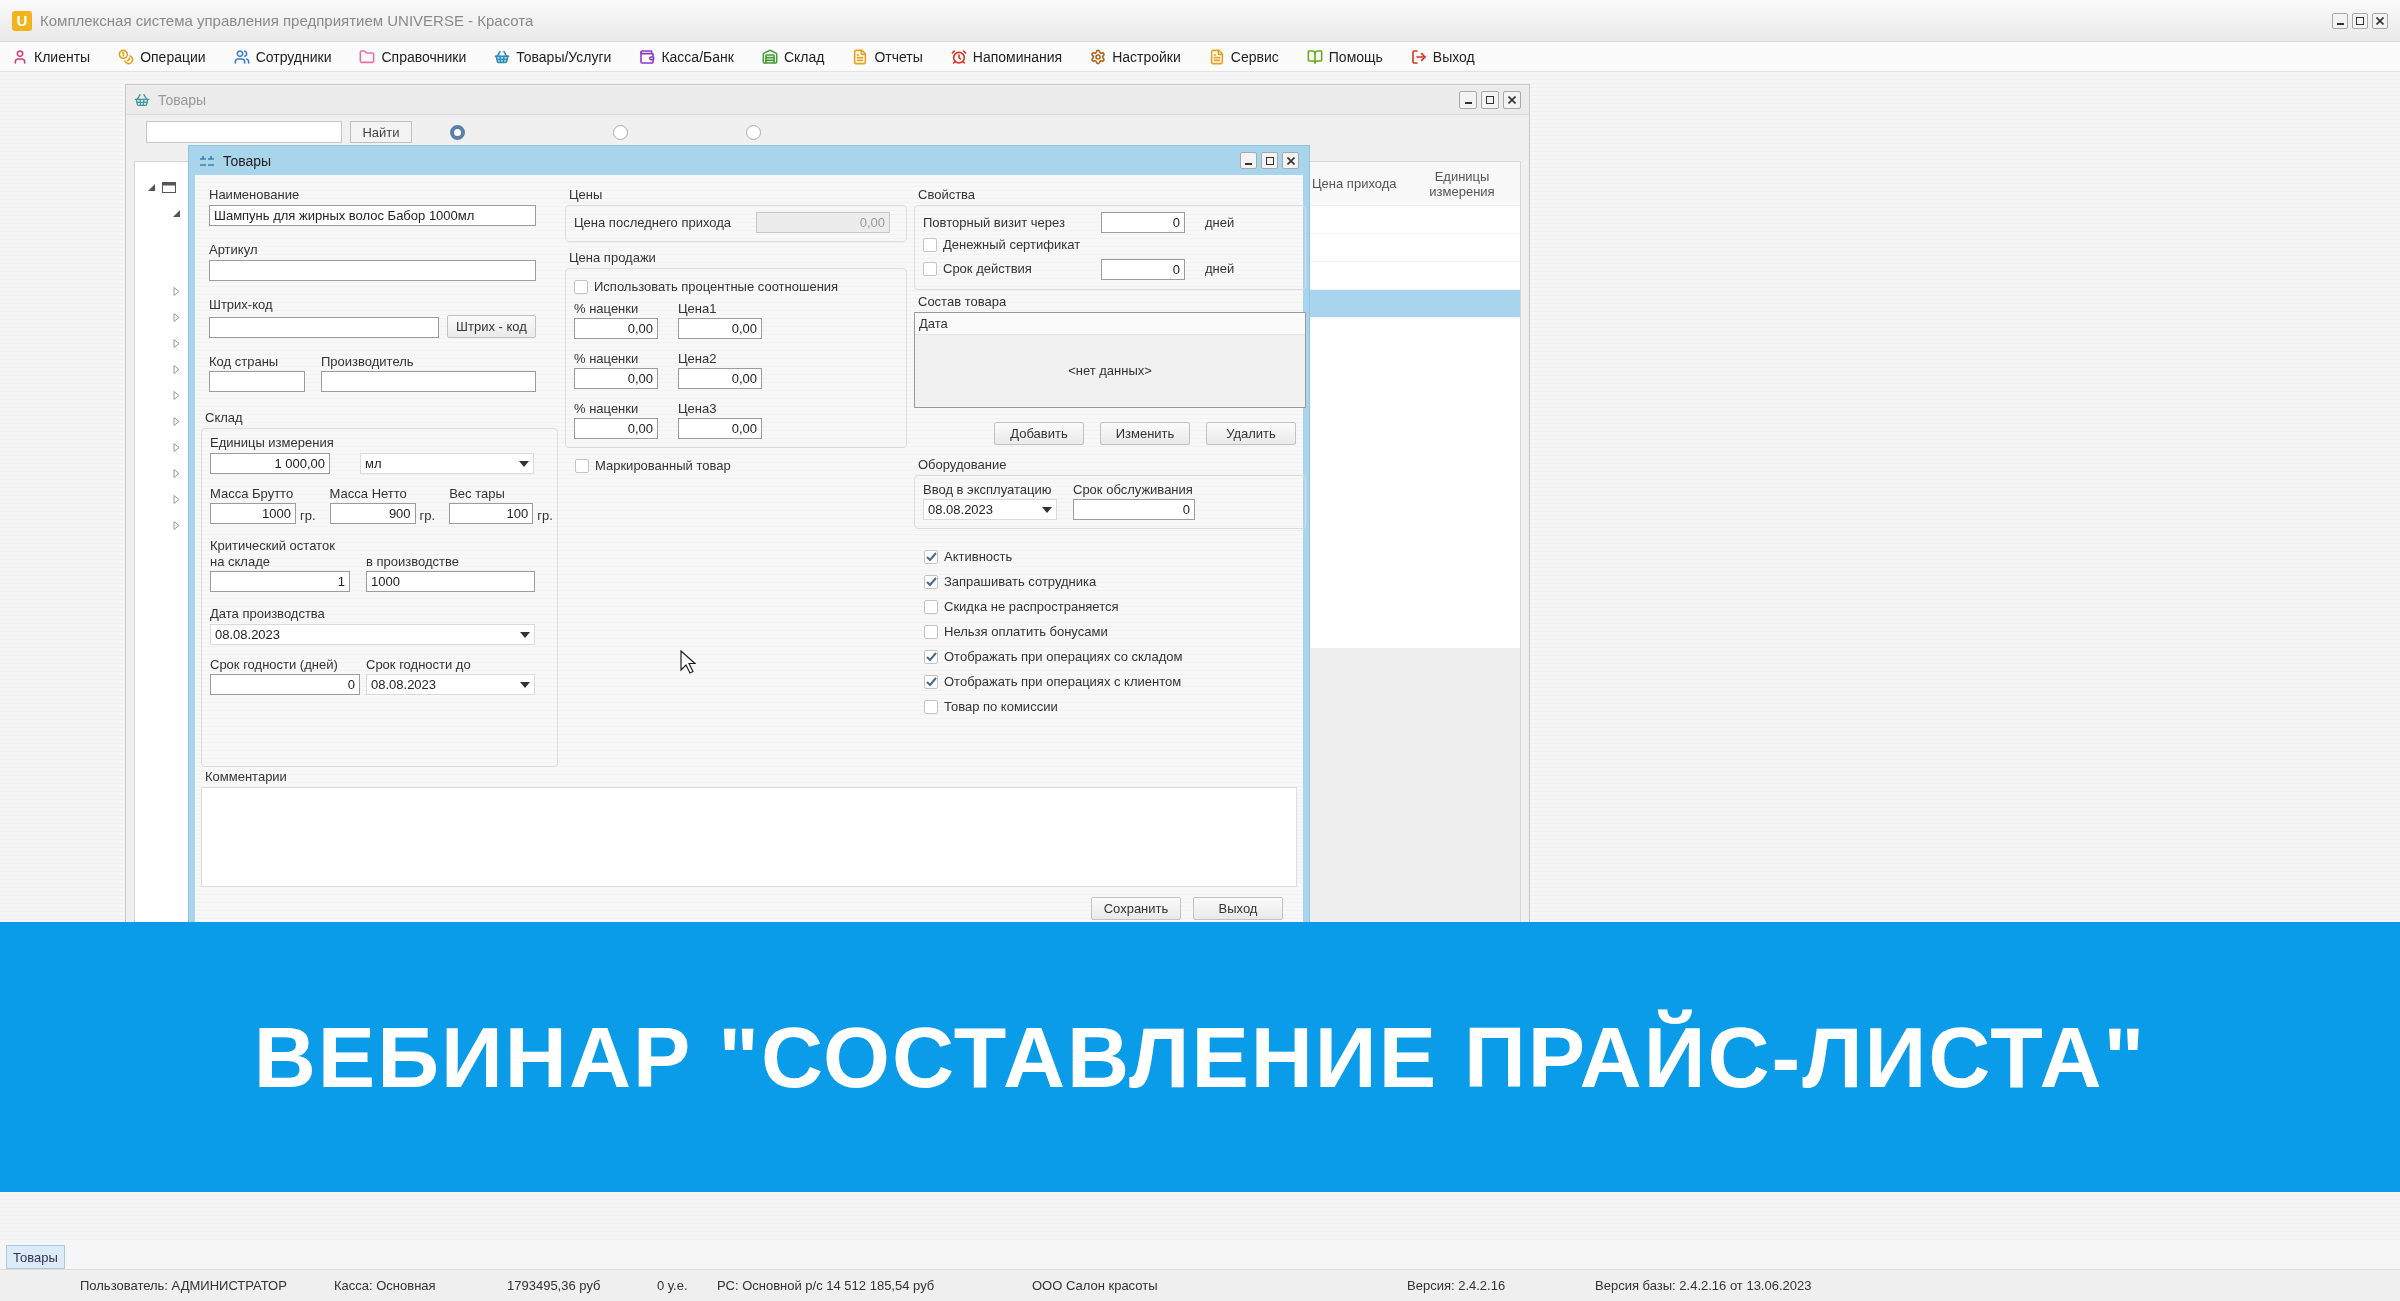 The height and width of the screenshot is (1301, 2400). What do you see at coordinates (947, 195) in the screenshot?
I see `group-title: Свойства` at bounding box center [947, 195].